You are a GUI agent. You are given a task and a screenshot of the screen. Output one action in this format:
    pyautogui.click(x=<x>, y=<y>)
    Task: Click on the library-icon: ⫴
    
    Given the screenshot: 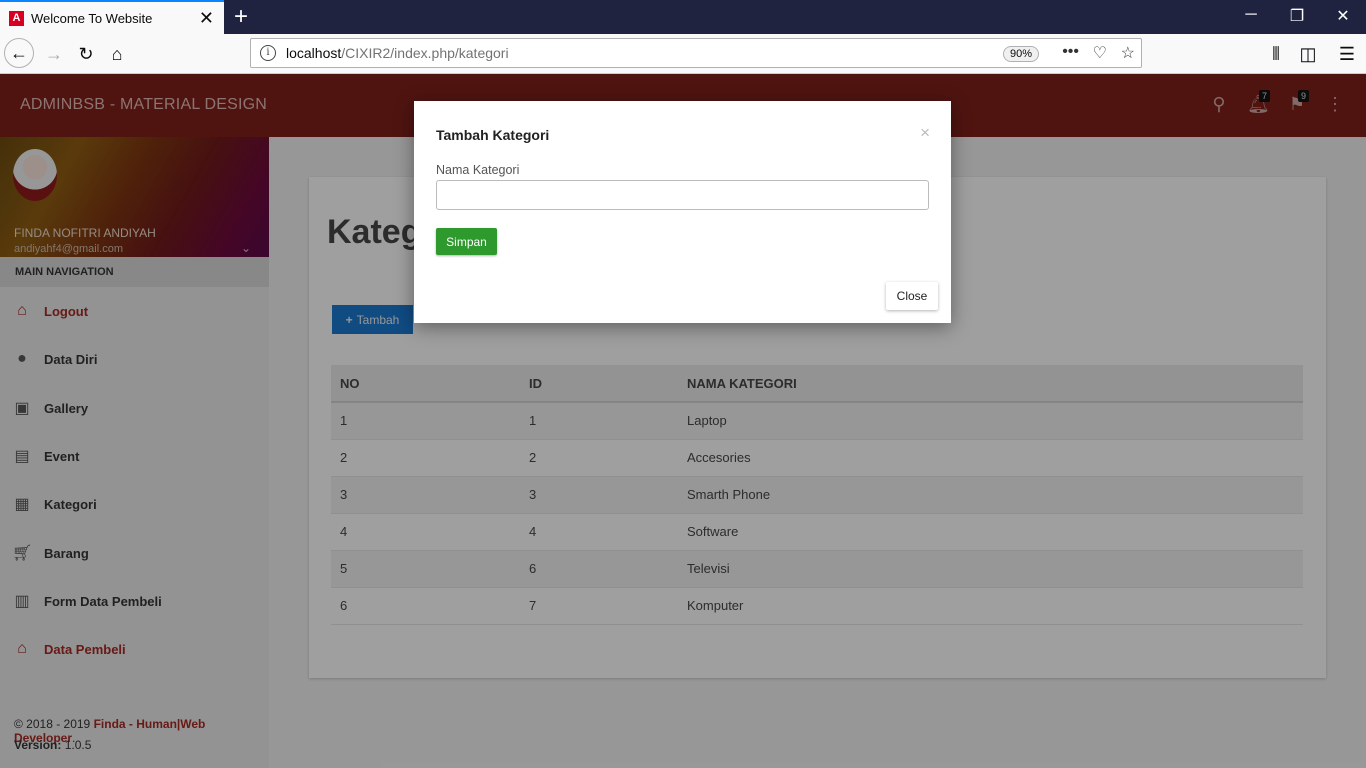 What is the action you would take?
    pyautogui.click(x=1276, y=54)
    